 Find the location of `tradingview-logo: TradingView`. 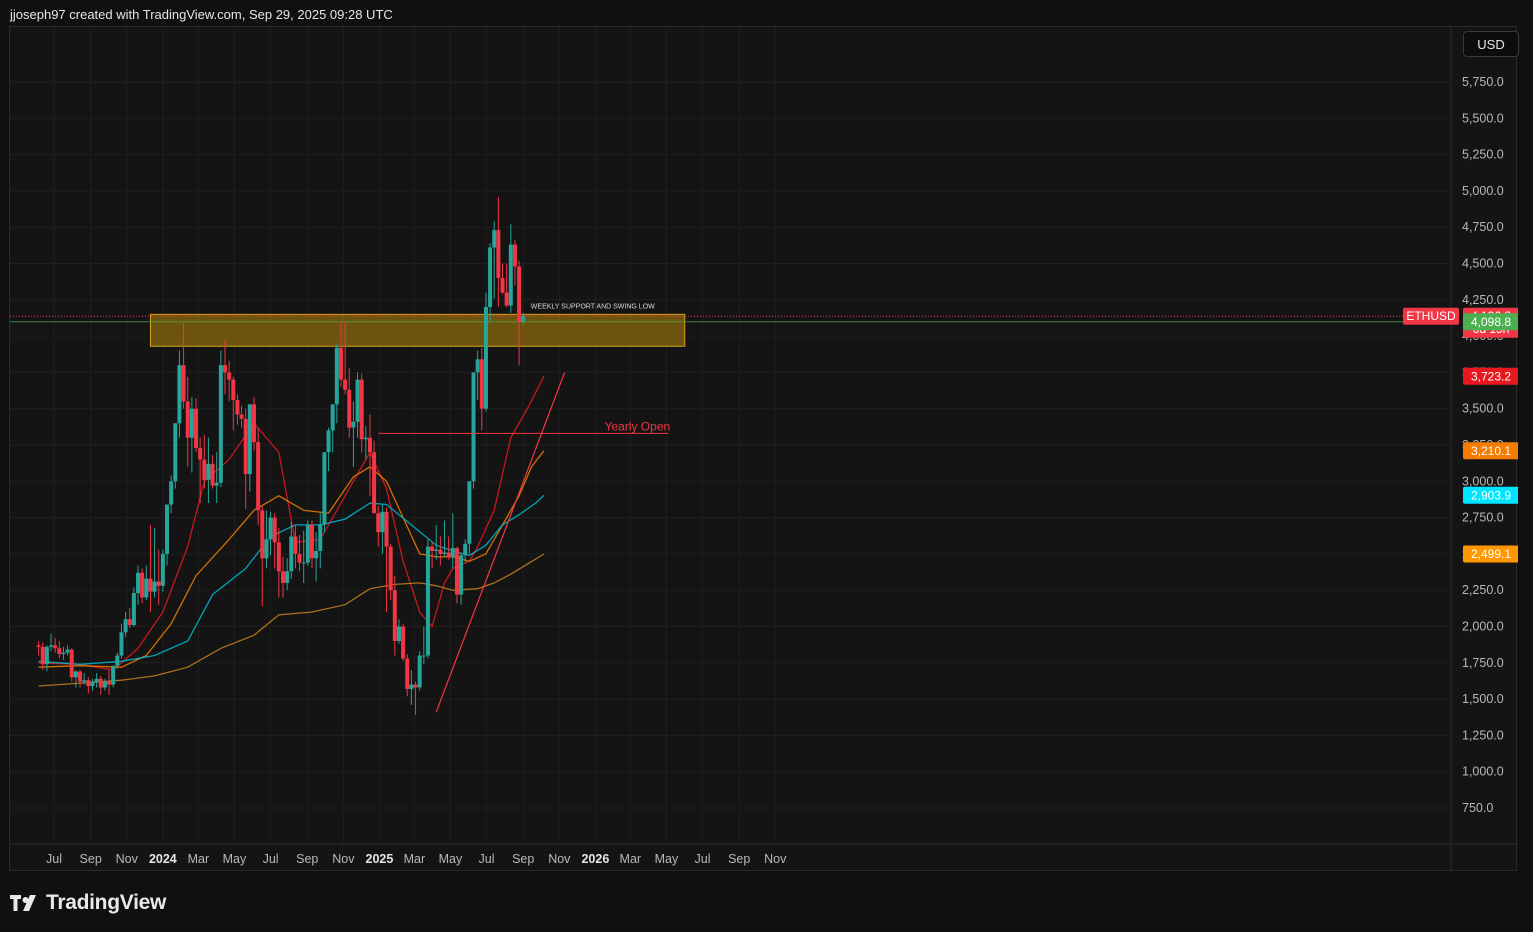

tradingview-logo: TradingView is located at coordinates (88, 903).